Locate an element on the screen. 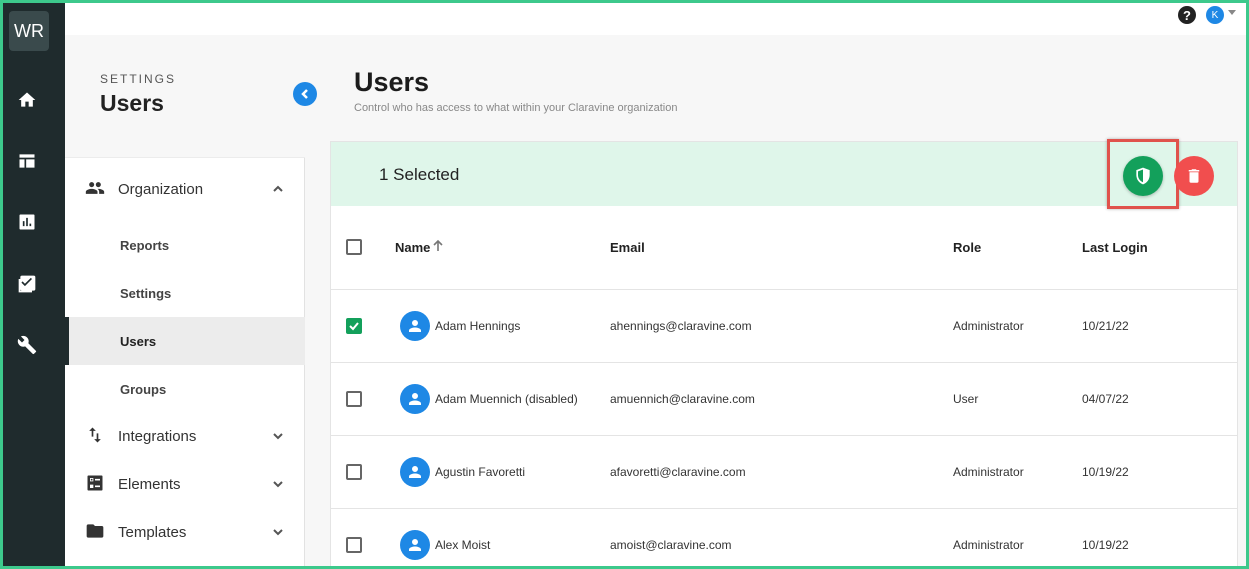 The height and width of the screenshot is (569, 1249). cell-last-login: 04/07/22 is located at coordinates (1105, 399).